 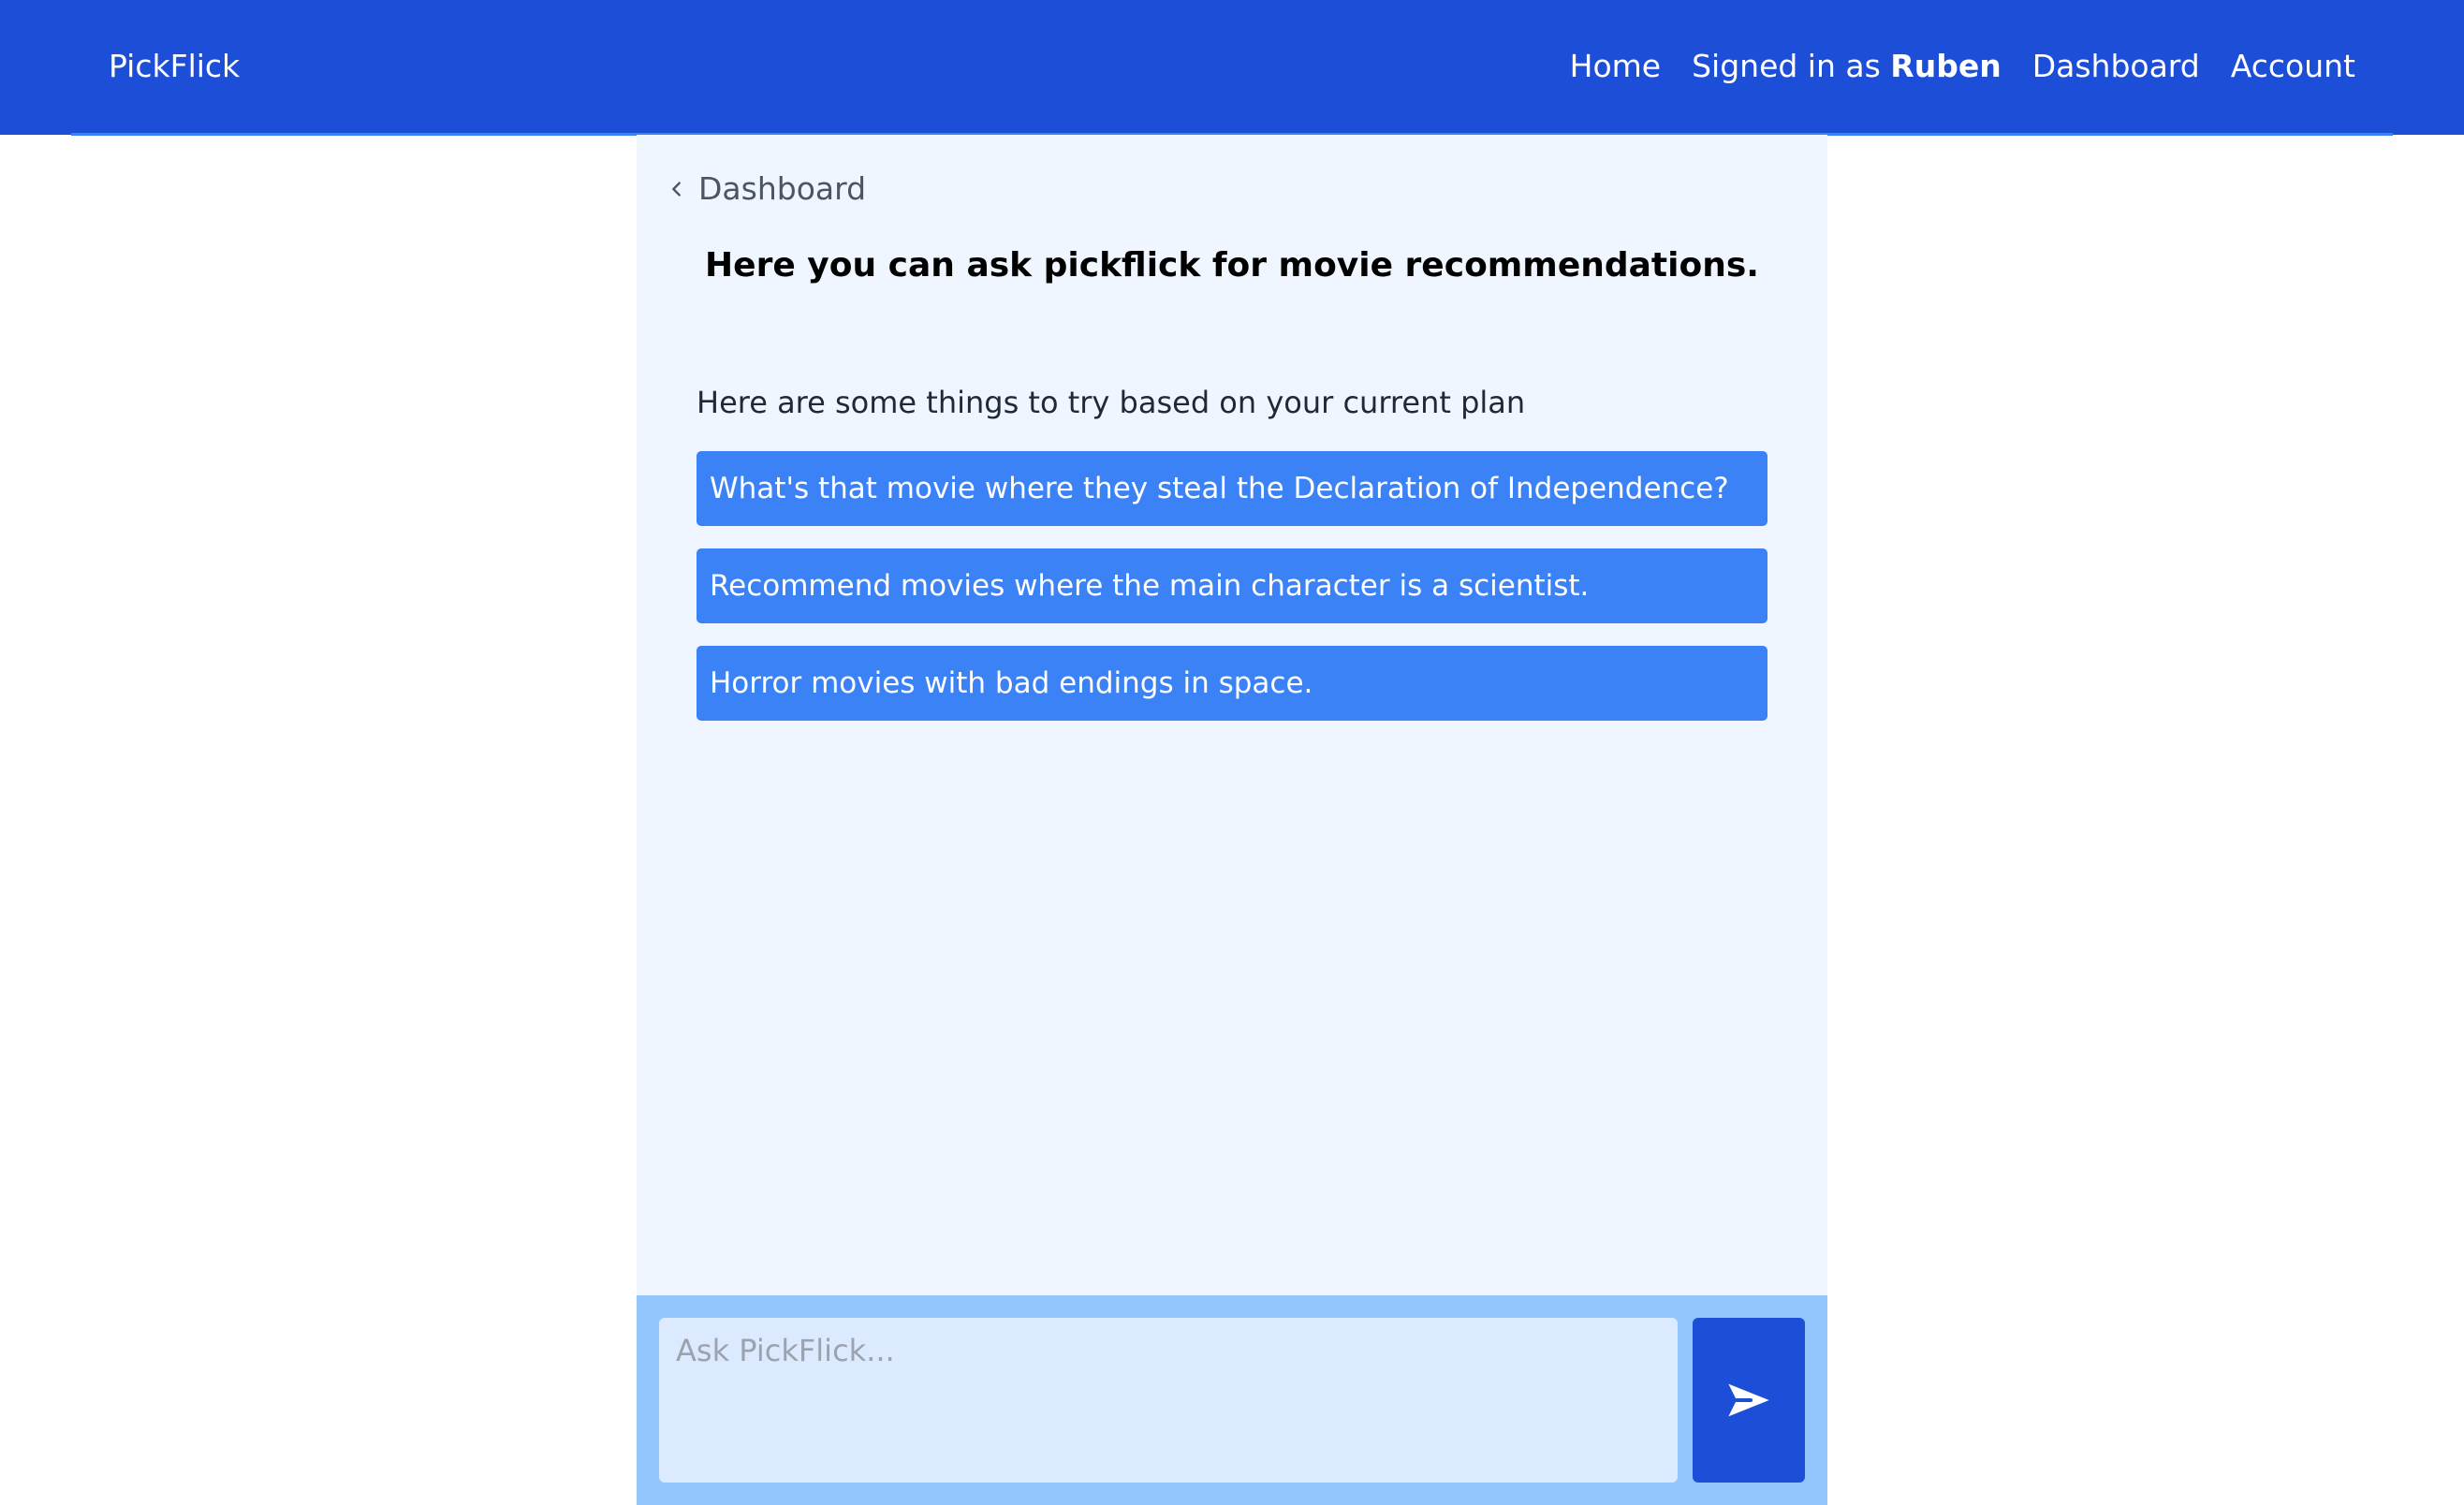 I want to click on ask-input, so click(x=1168, y=1400).